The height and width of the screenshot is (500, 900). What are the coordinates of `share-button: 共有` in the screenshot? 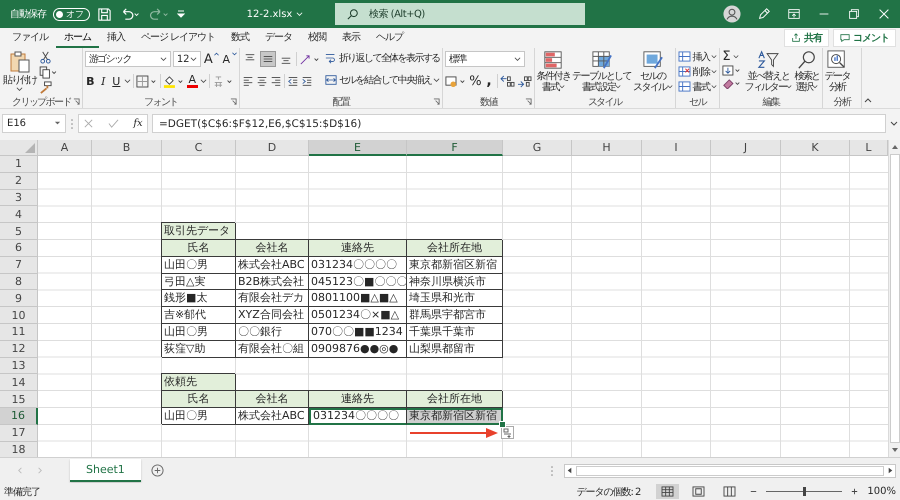 It's located at (806, 38).